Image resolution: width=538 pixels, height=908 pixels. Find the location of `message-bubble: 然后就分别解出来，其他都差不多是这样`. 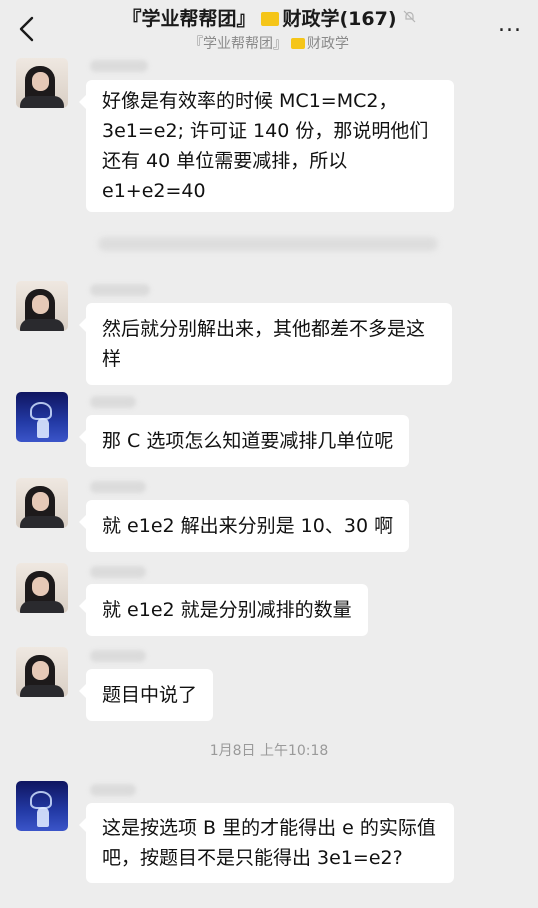

message-bubble: 然后就分别解出来，其他都差不多是这样 is located at coordinates (265, 344).